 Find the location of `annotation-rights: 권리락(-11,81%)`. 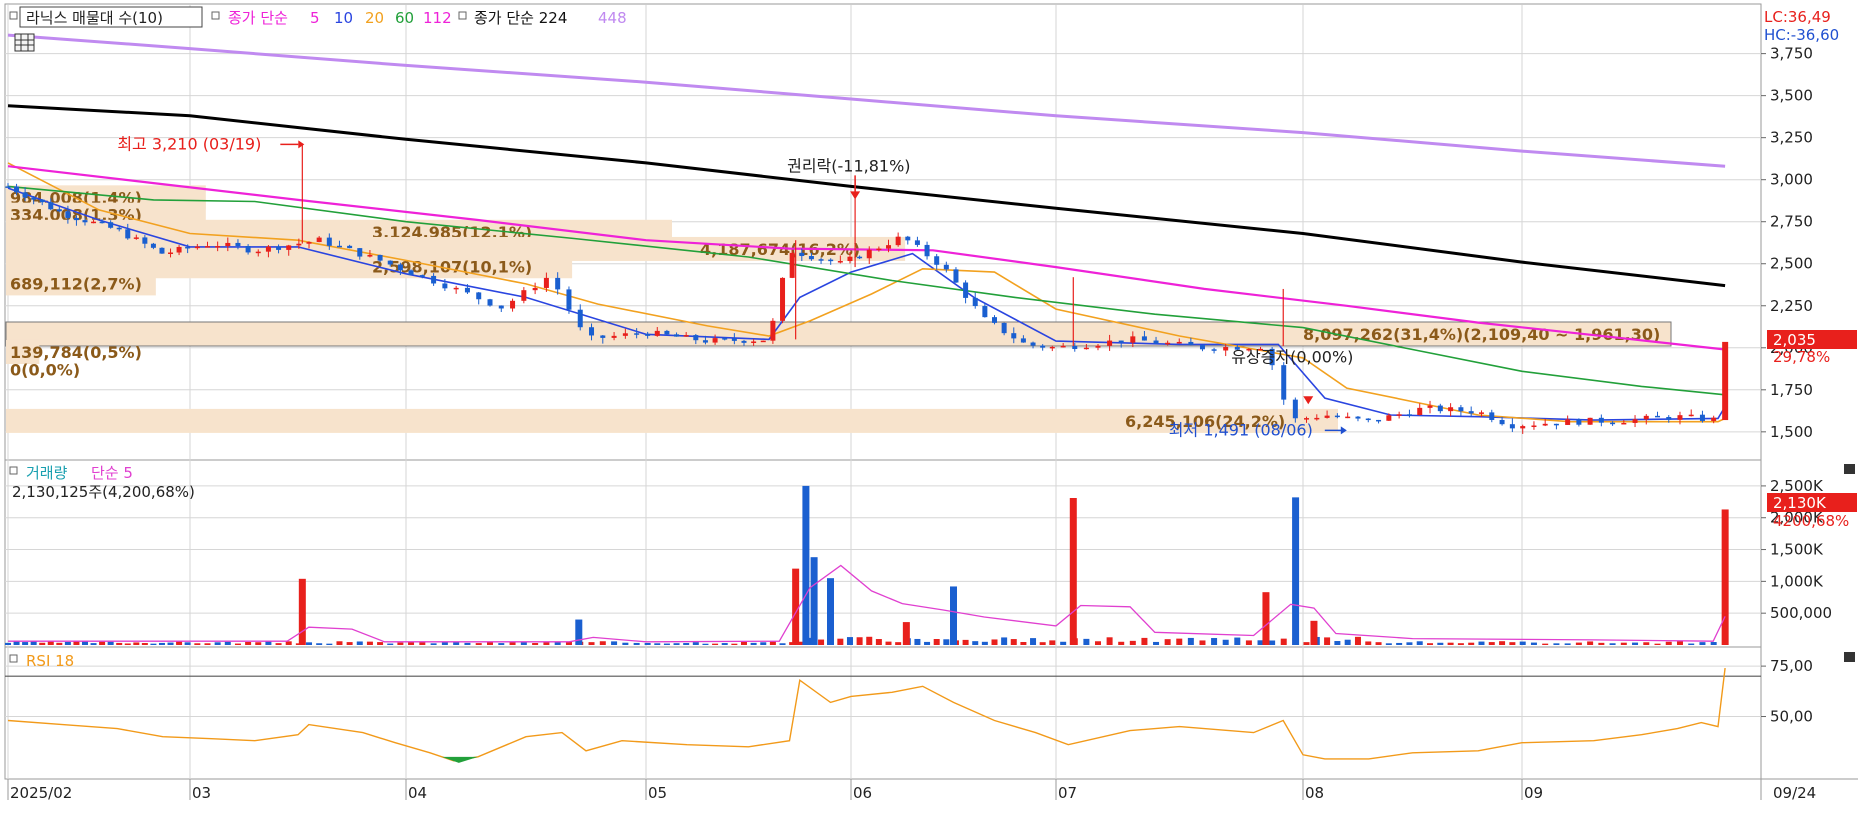

annotation-rights: 권리락(-11,81%) is located at coordinates (848, 165).